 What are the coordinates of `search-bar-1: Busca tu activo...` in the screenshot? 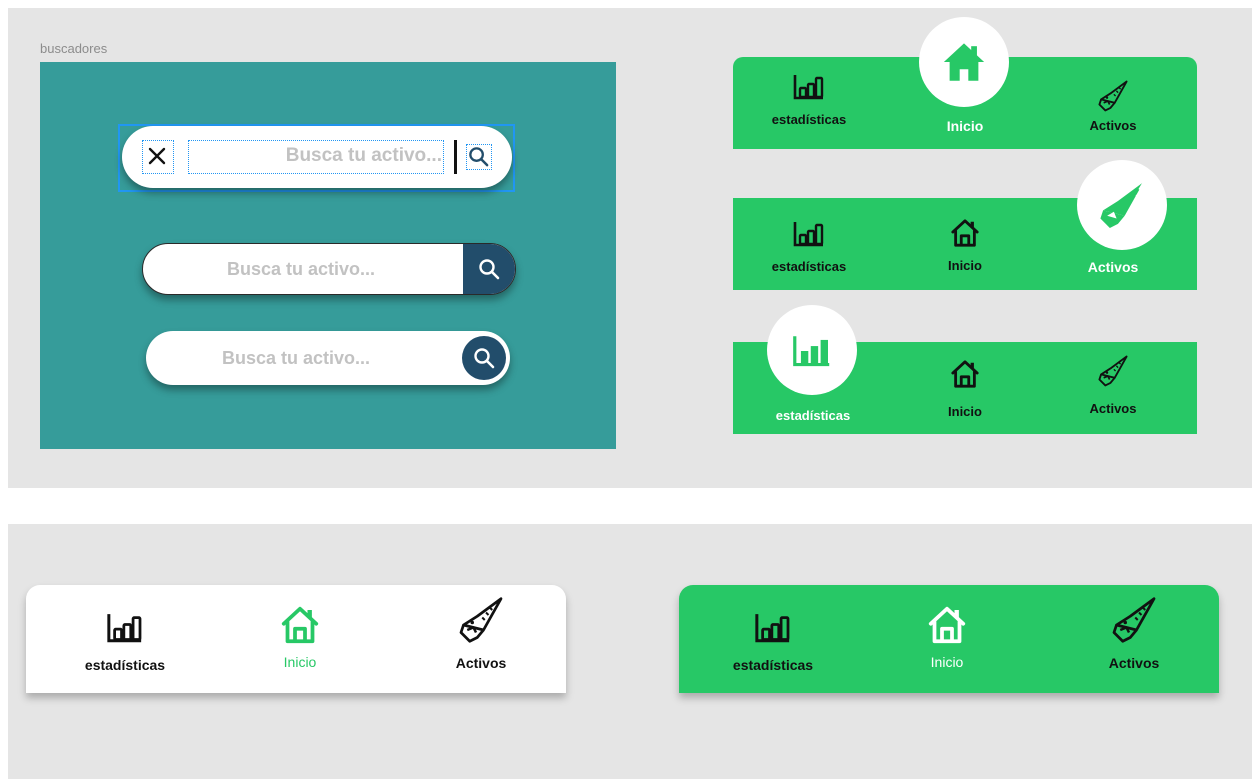 It's located at (317, 157).